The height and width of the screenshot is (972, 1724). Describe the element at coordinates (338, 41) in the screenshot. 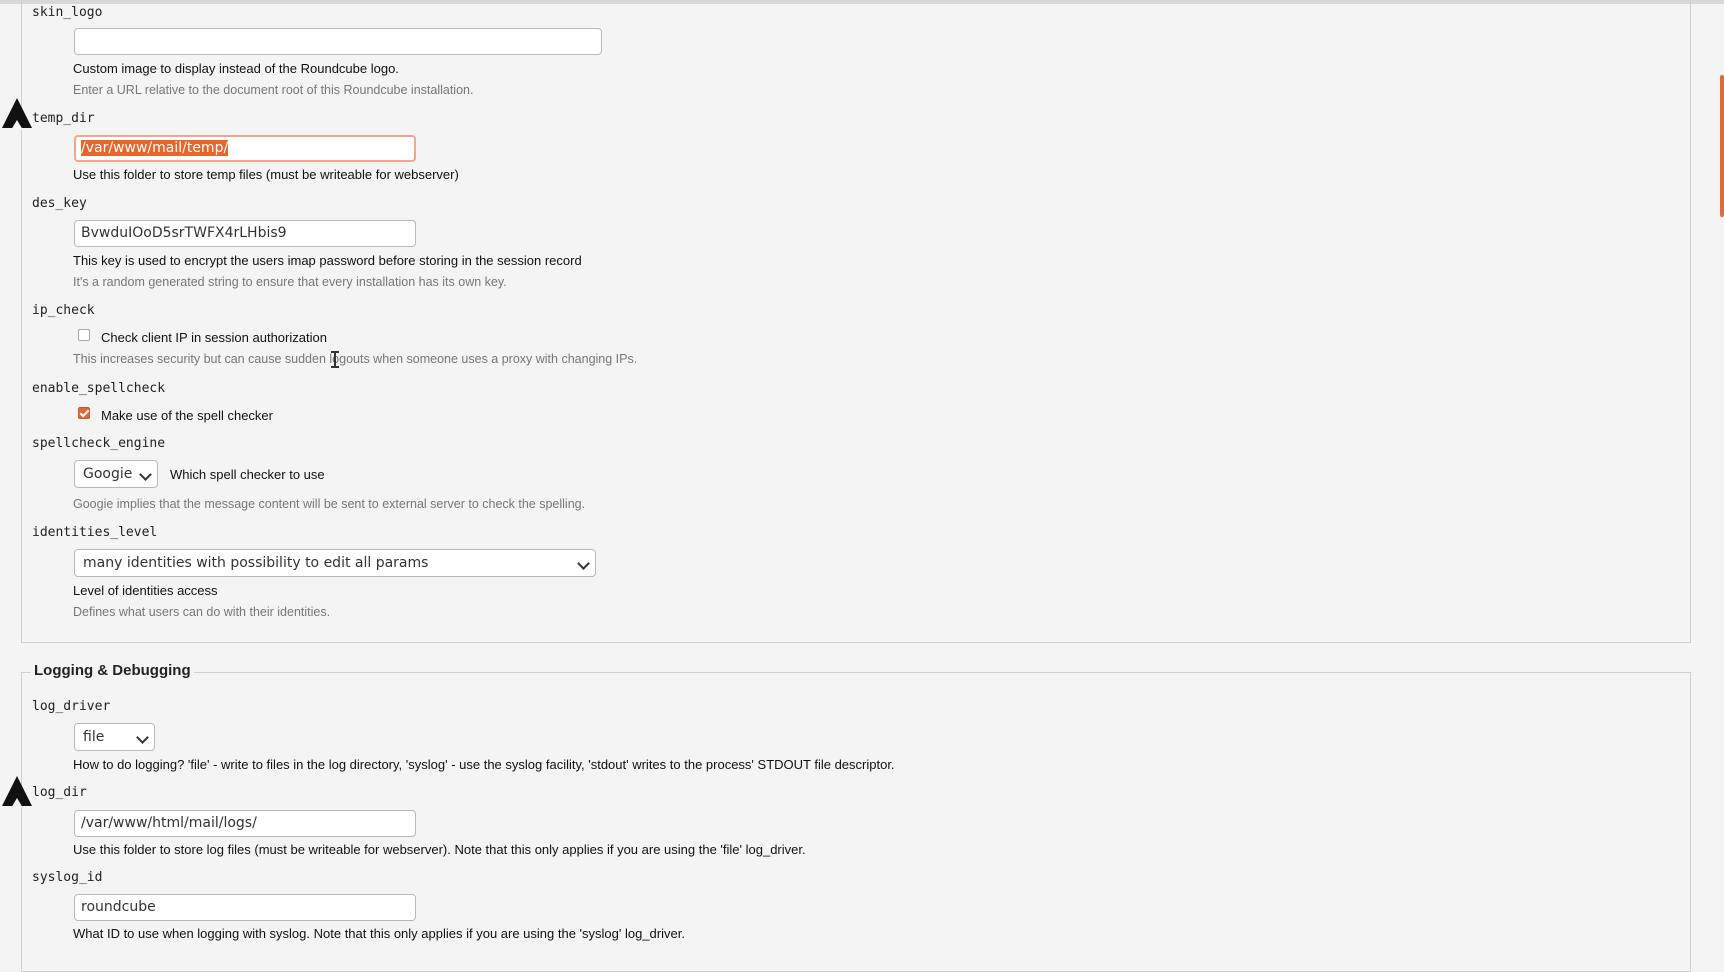

I see `skin-logo-input` at that location.